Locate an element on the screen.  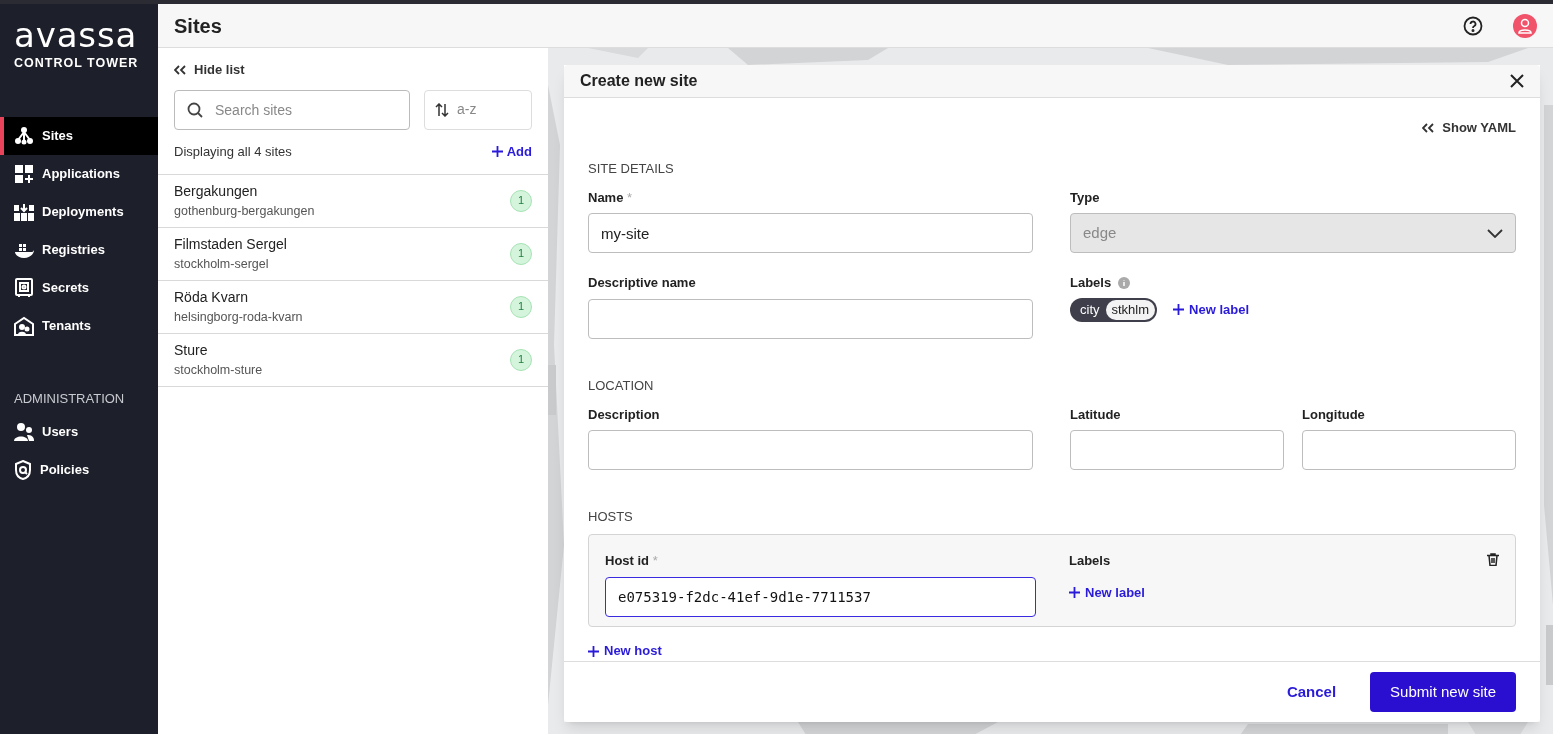
network-icon is located at coordinates (24, 136).